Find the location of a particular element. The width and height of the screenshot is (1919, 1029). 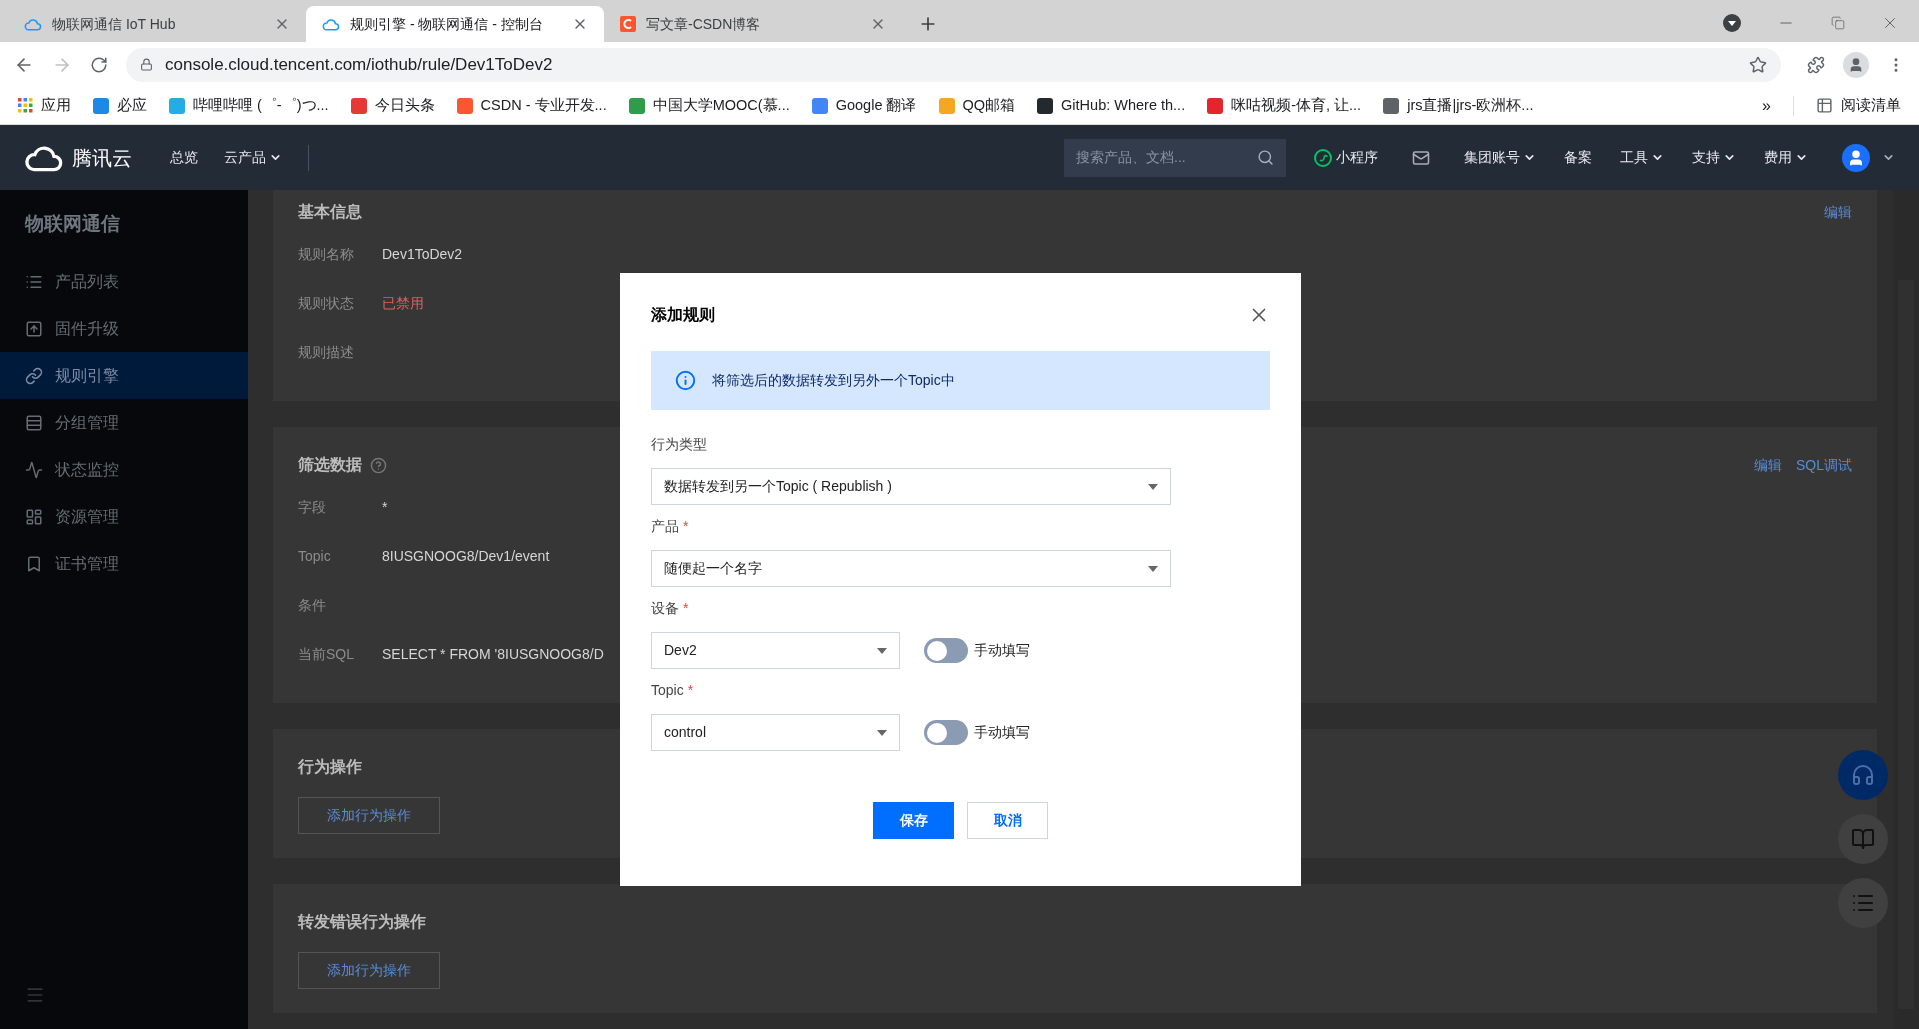

field-value: * is located at coordinates (385, 507).